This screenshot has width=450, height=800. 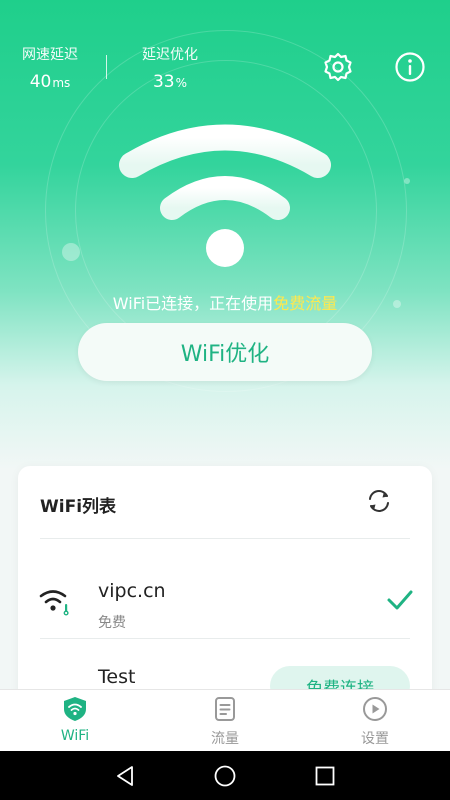 I want to click on wifi-shield-icon, so click(x=75, y=709).